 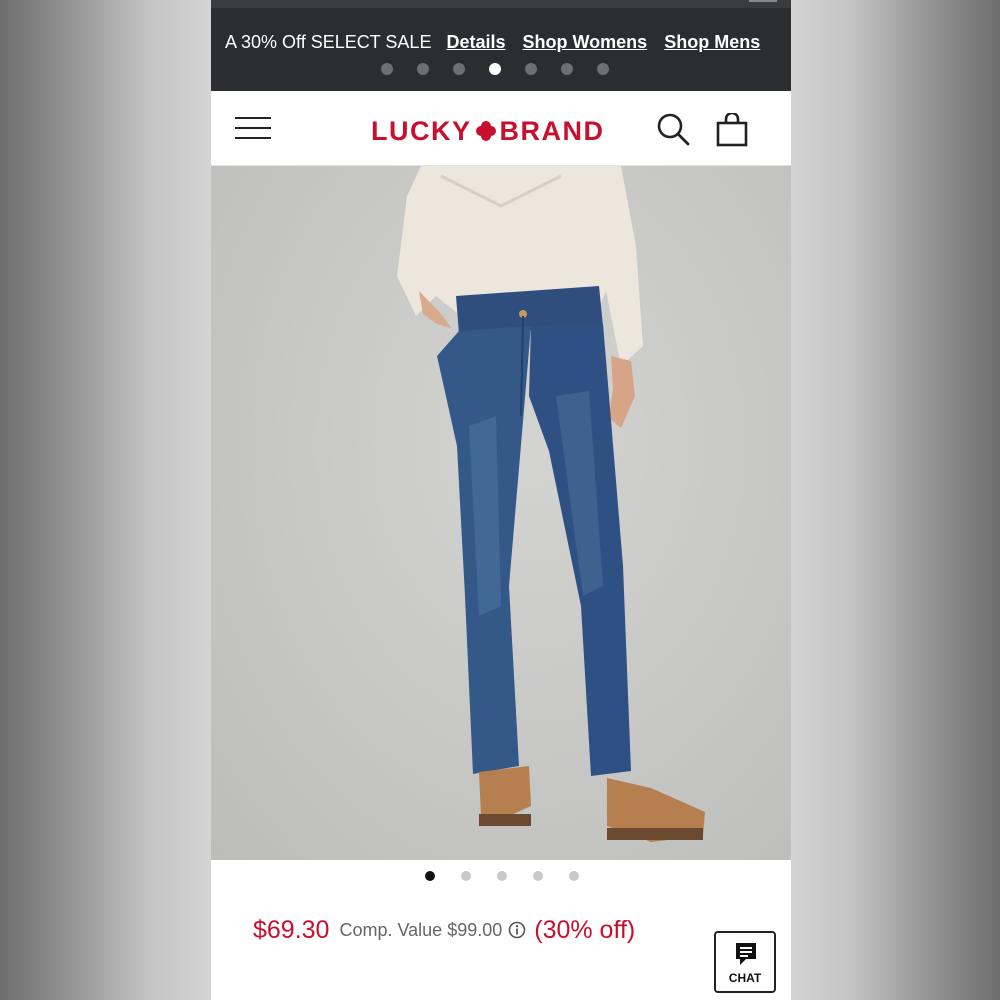 I want to click on logo-word-brand: BRAND, so click(x=552, y=130).